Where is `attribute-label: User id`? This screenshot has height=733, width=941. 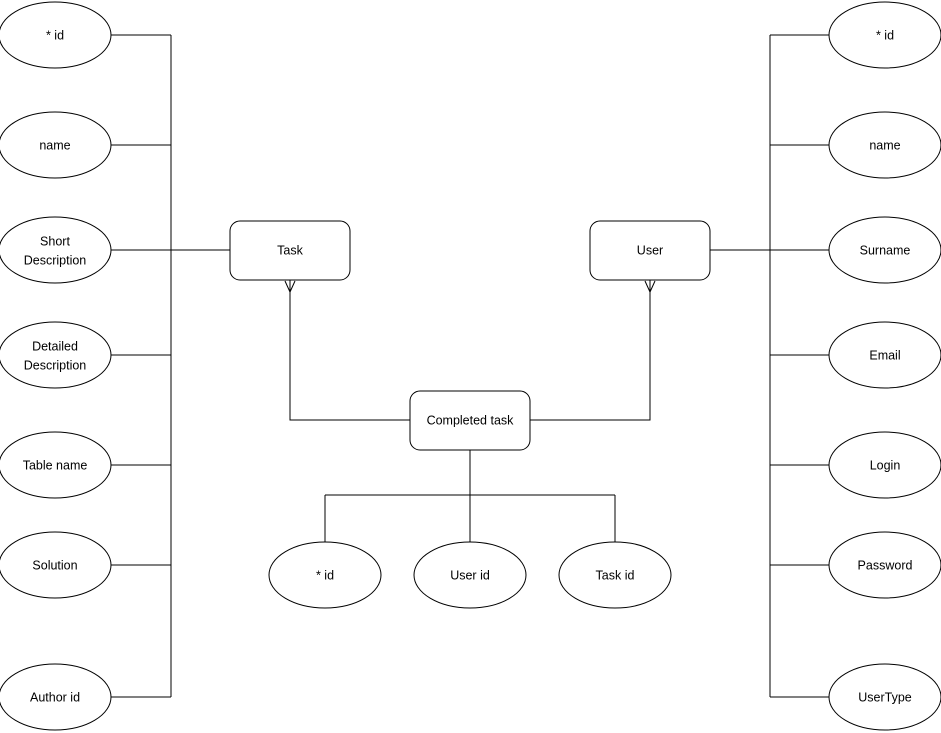 attribute-label: User id is located at coordinates (470, 575).